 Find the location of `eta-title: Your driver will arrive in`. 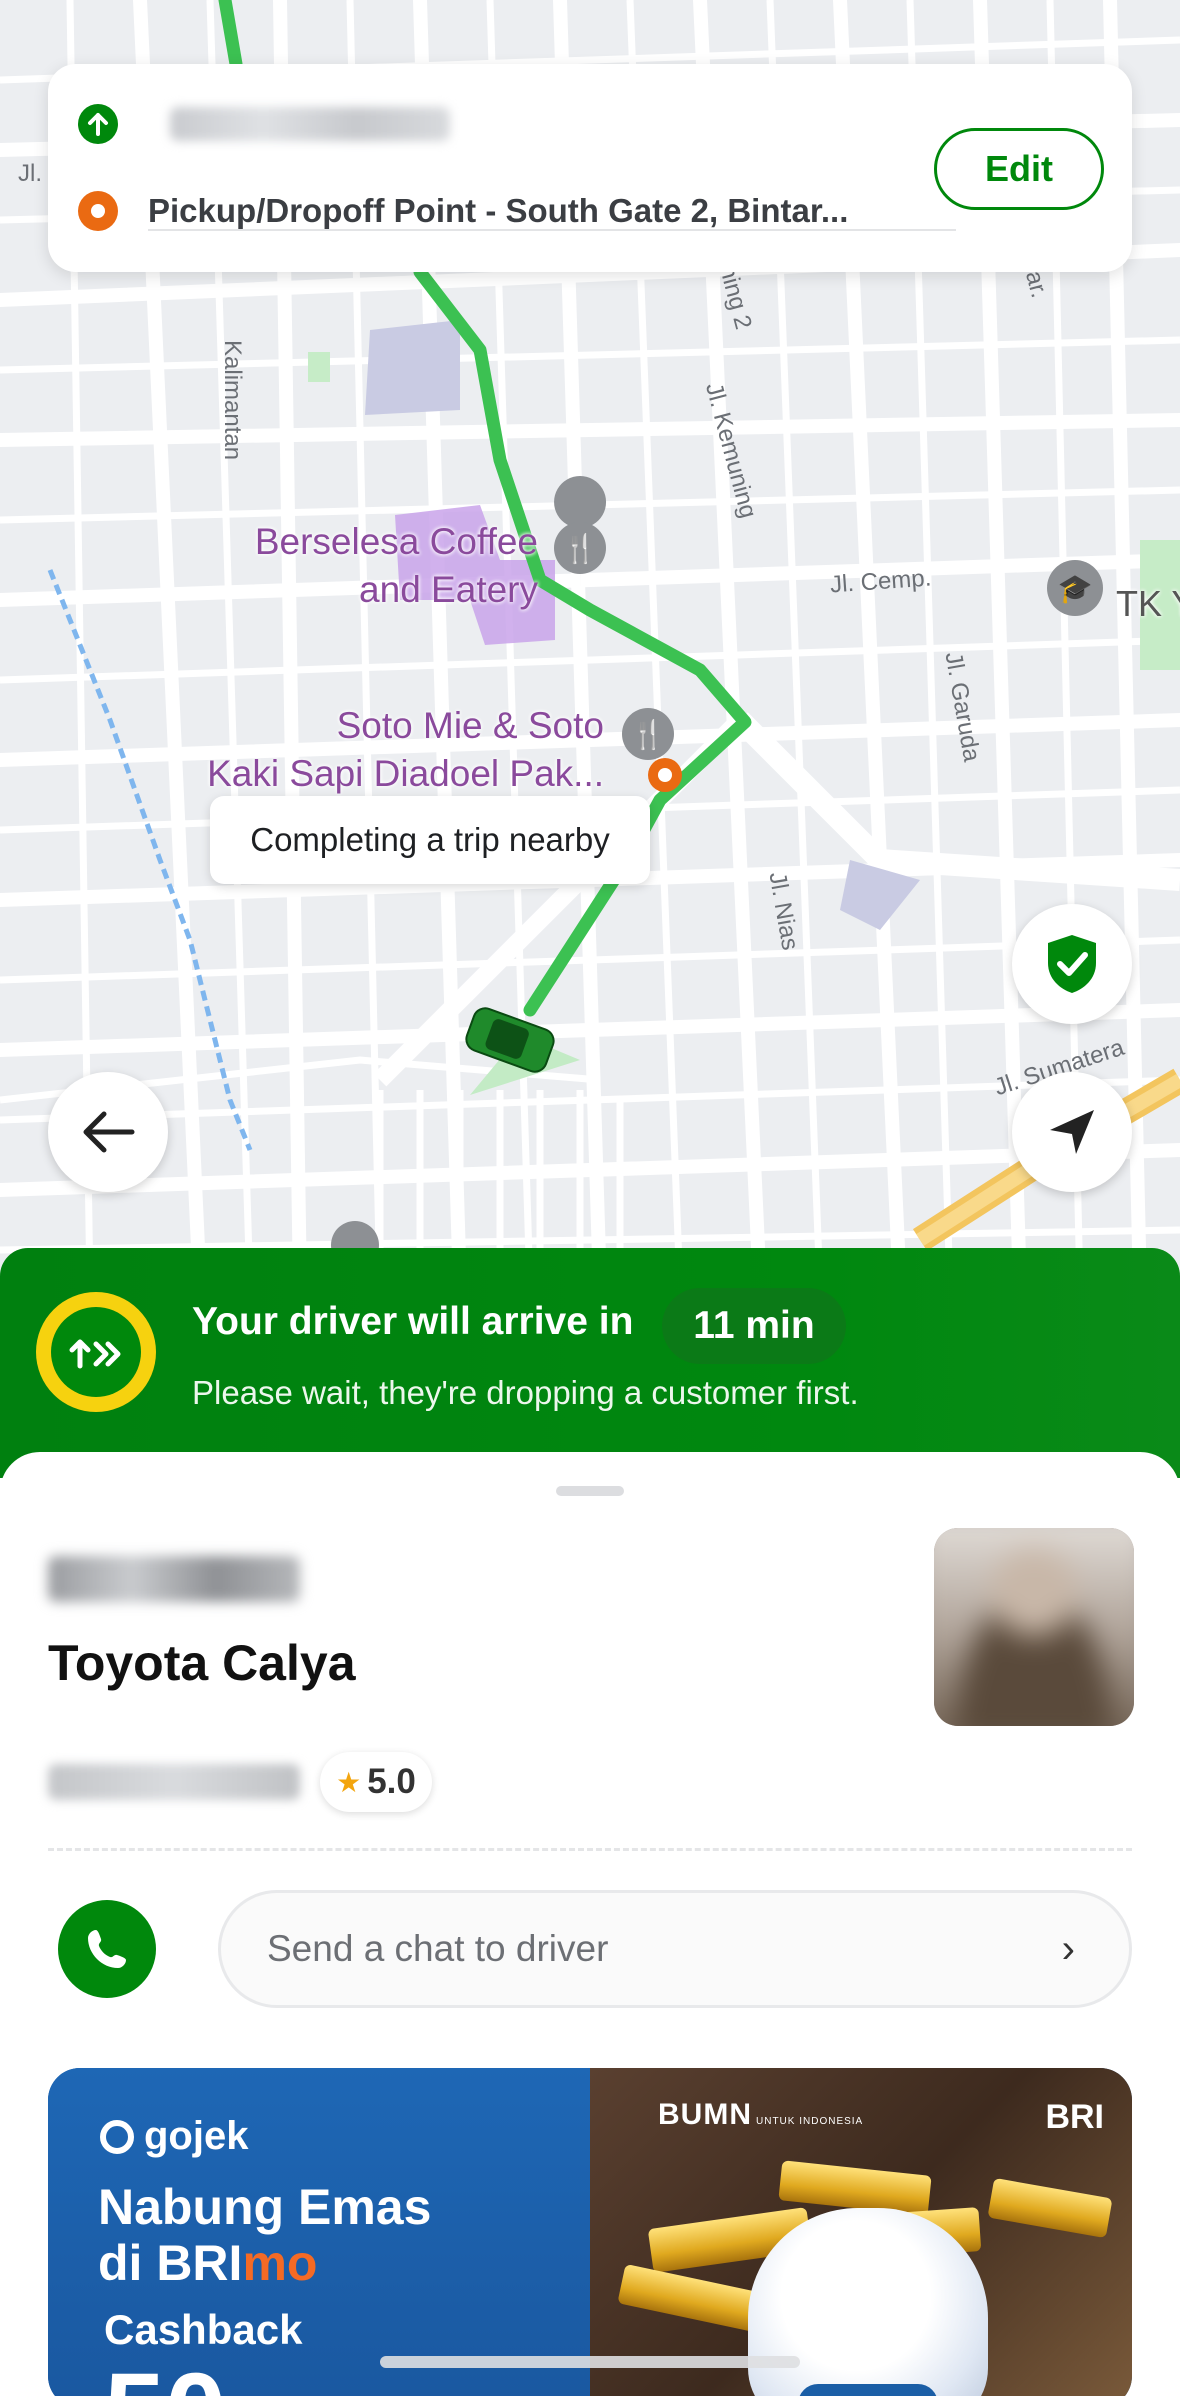

eta-title: Your driver will arrive in is located at coordinates (413, 1321).